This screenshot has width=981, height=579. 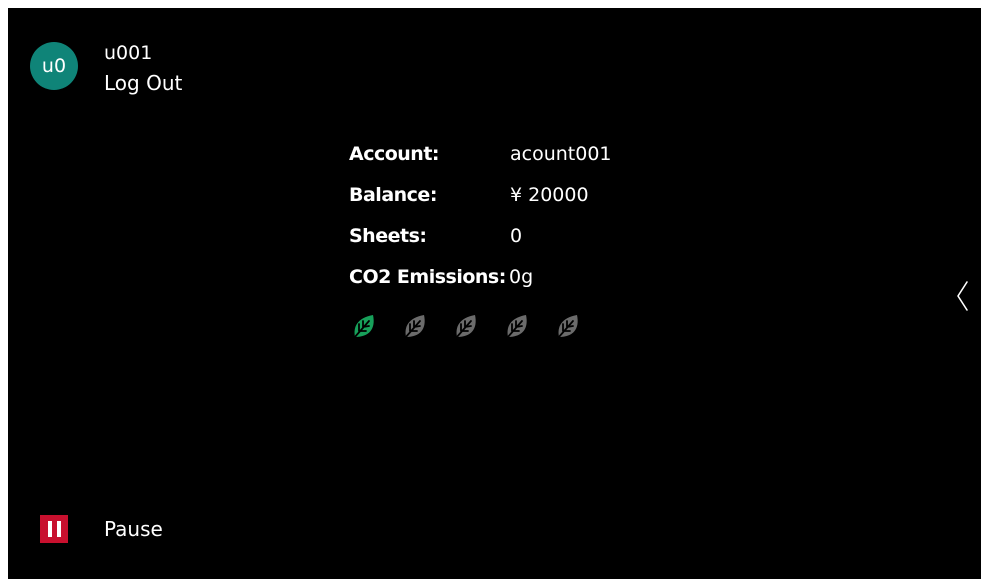 I want to click on balance-label: Balance:, so click(x=393, y=194).